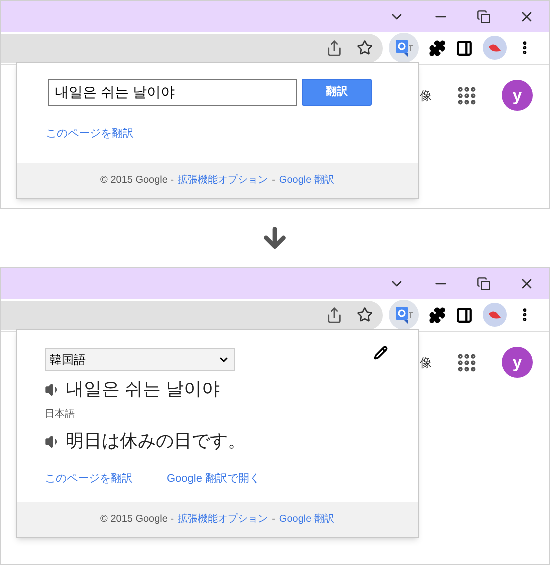  What do you see at coordinates (143, 389) in the screenshot?
I see `source-text: 내일은 쉬는 날이야` at bounding box center [143, 389].